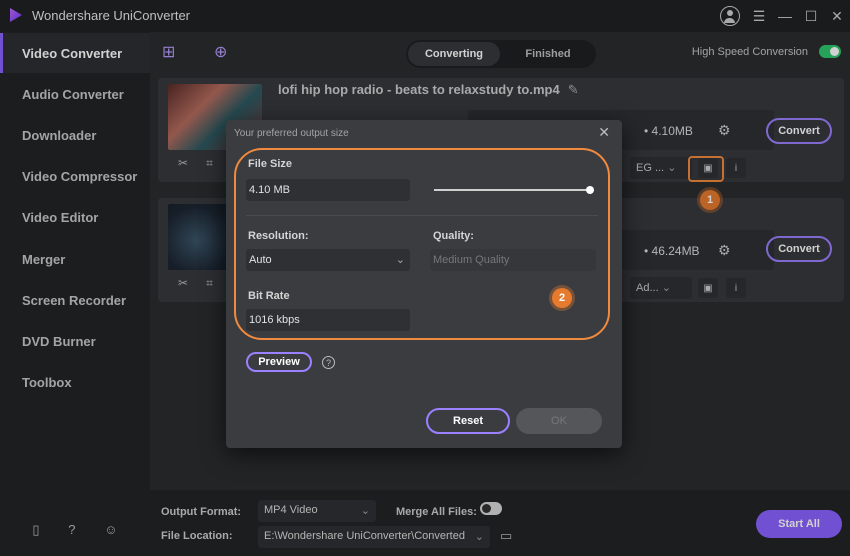 The height and width of the screenshot is (556, 850). What do you see at coordinates (512, 190) in the screenshot?
I see `file-size-slider` at bounding box center [512, 190].